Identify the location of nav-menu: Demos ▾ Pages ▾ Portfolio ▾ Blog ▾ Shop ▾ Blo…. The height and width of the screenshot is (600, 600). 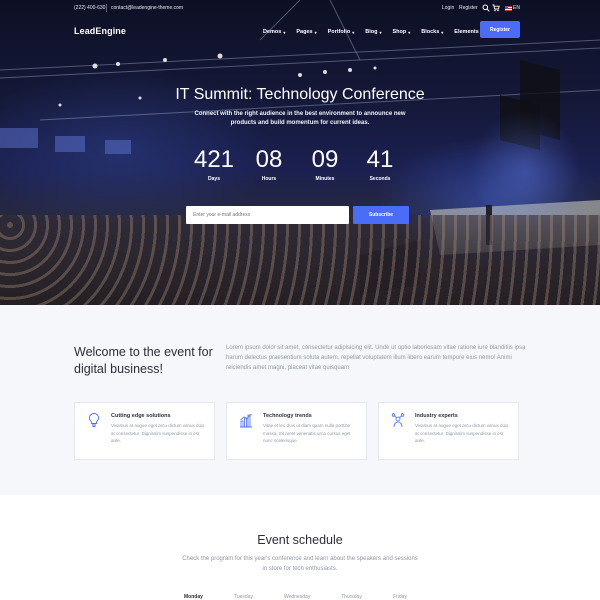
(373, 32).